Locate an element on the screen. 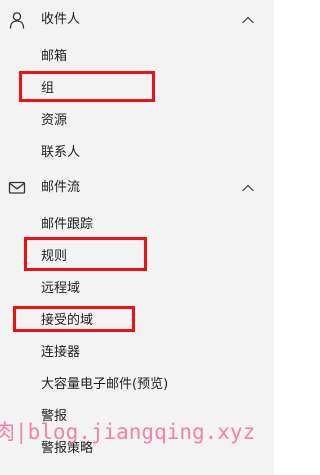  right-gutter is located at coordinates (278, 237).